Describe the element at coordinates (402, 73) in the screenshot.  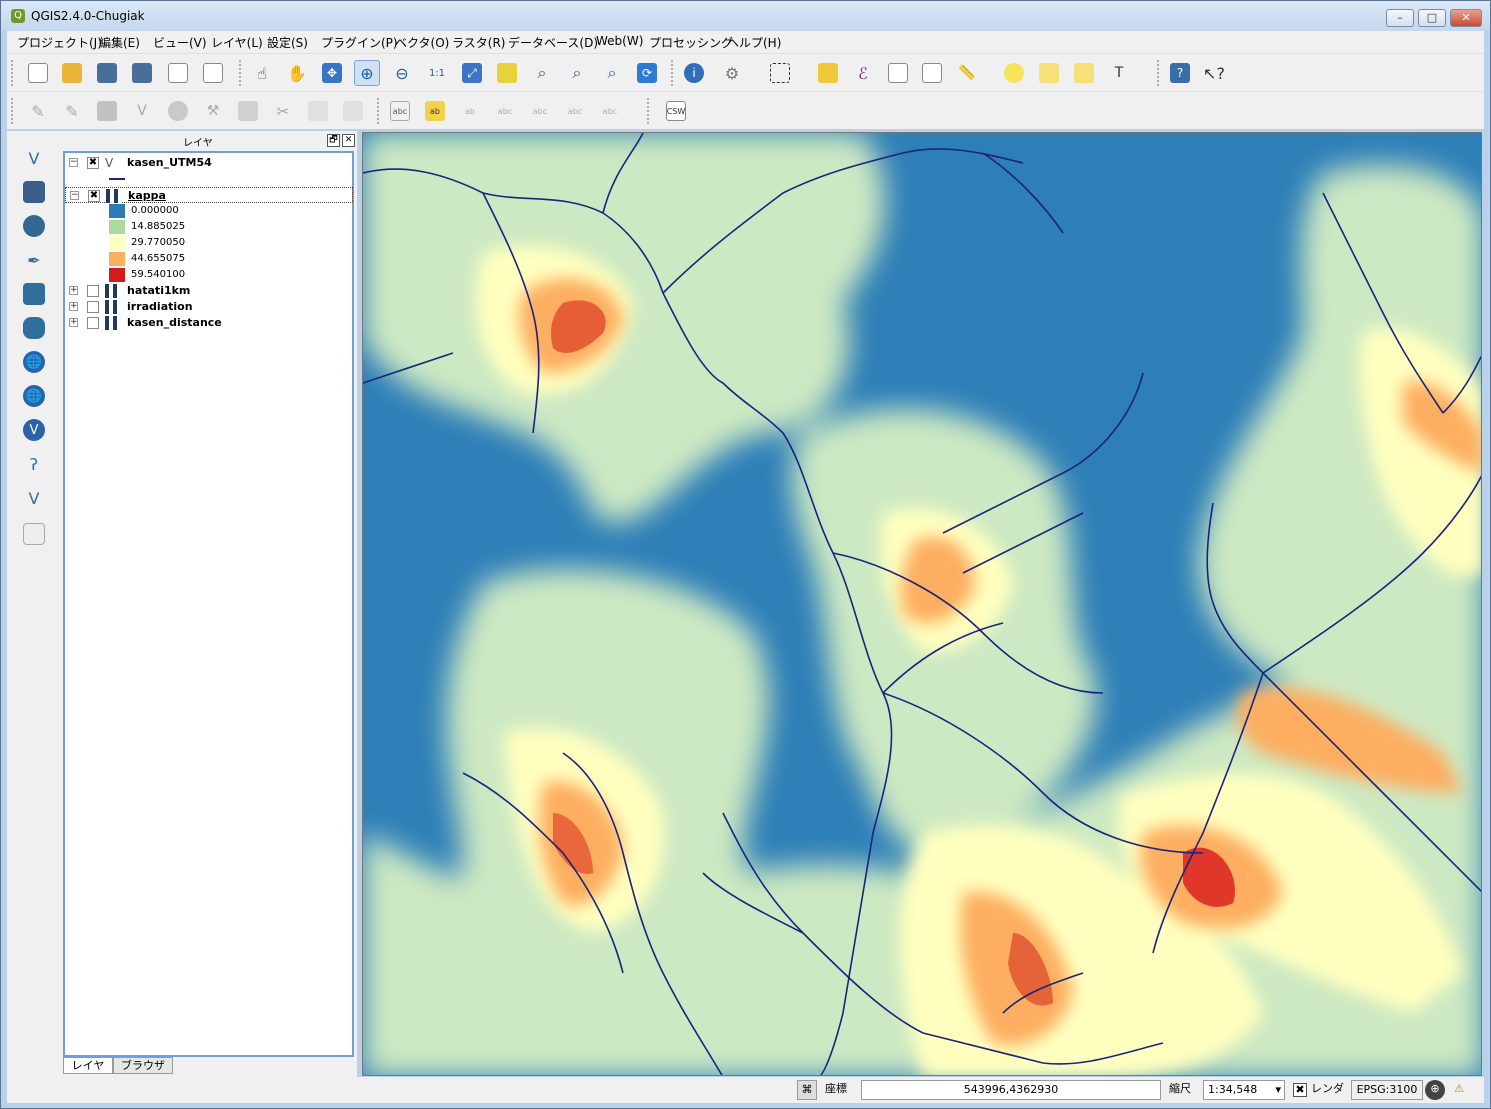
I see `zoom-out-icon: ⊖` at that location.